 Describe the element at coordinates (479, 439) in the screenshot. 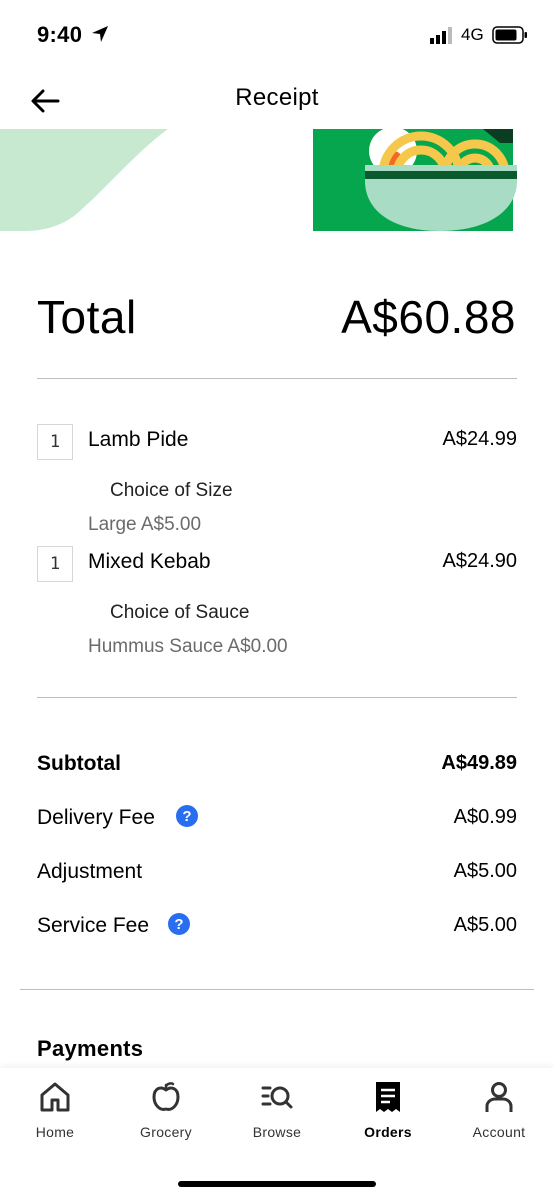

I see `item-price: A$24.99` at that location.